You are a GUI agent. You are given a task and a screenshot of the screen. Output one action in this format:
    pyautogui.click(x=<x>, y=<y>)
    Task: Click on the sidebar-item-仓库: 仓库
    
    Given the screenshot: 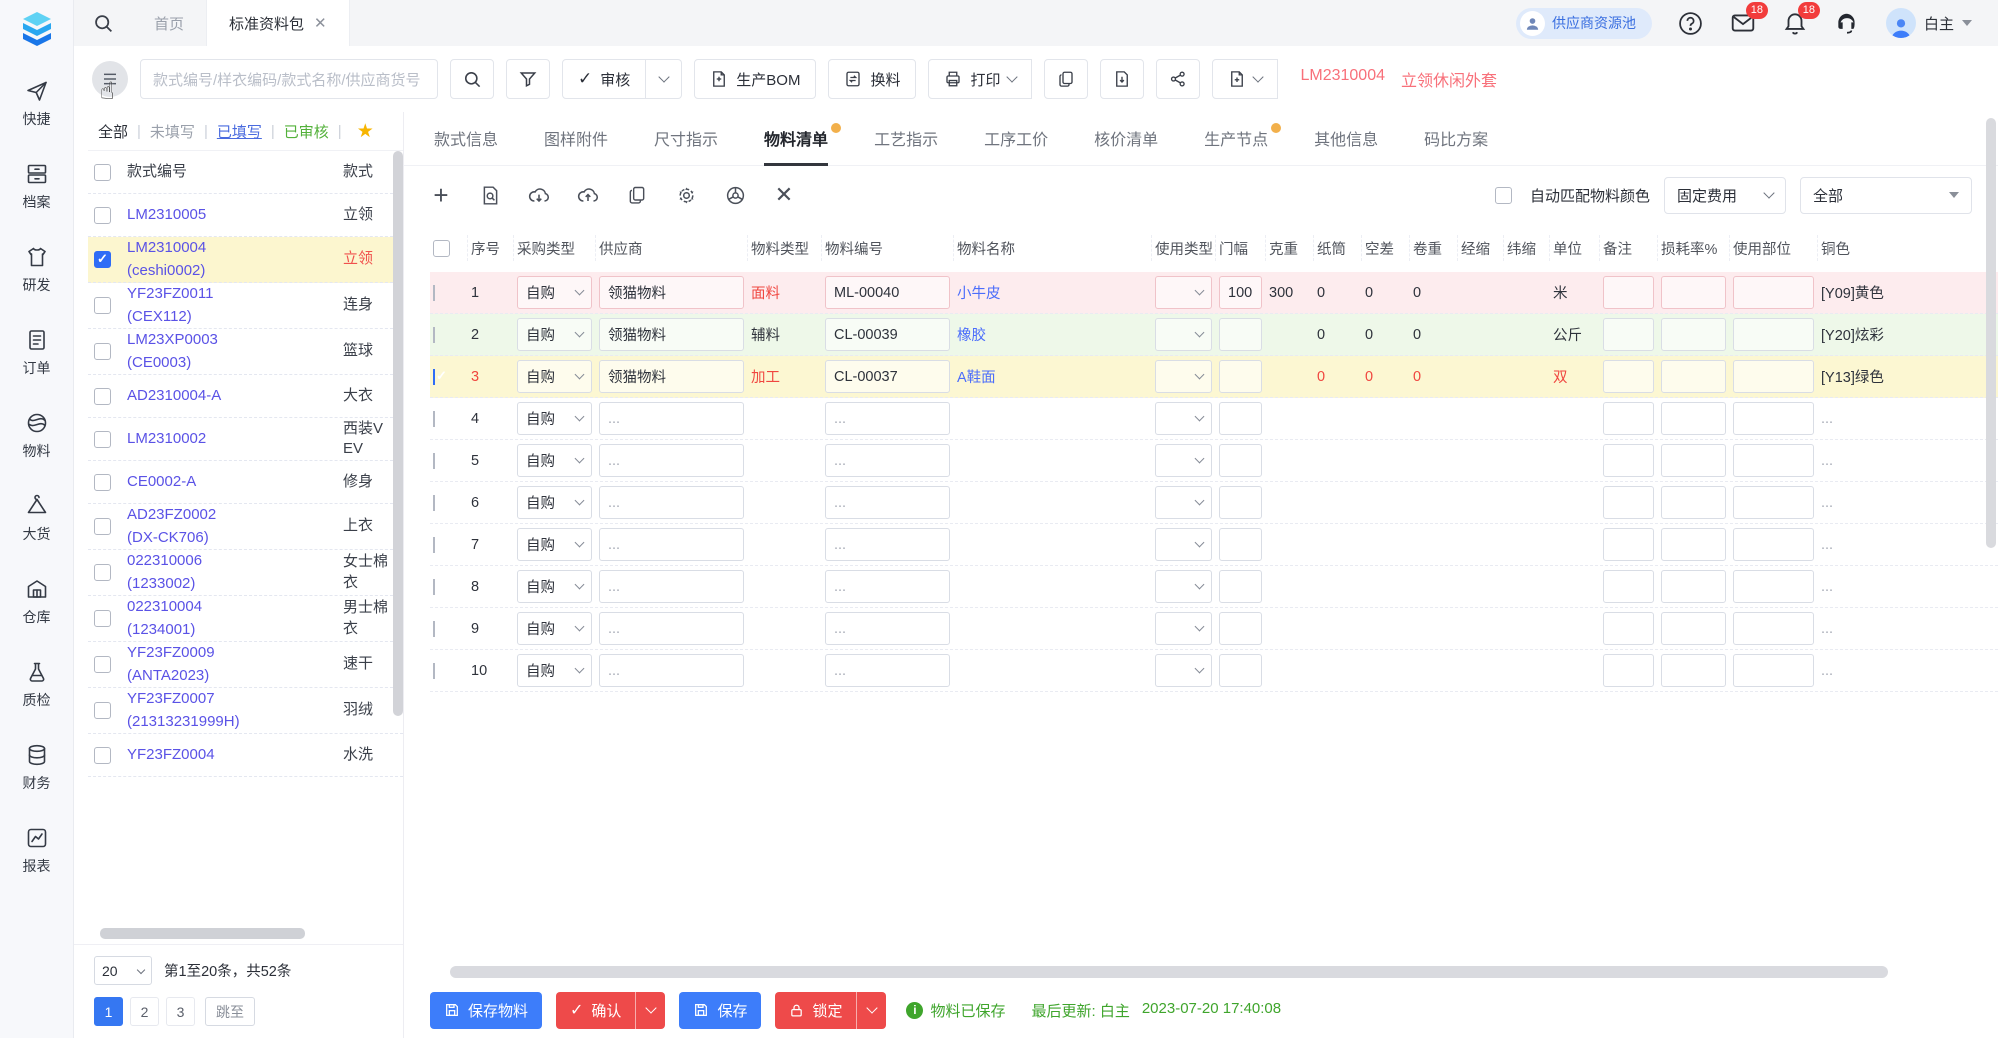 What is the action you would take?
    pyautogui.click(x=37, y=602)
    